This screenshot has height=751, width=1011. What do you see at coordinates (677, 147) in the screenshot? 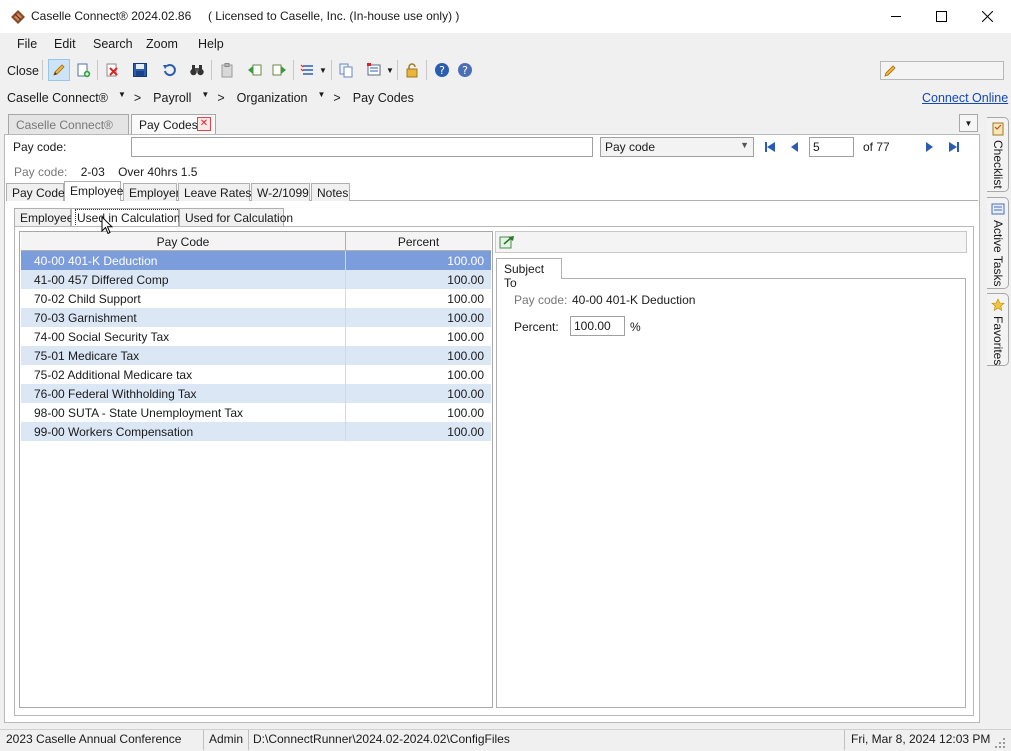
I see `sort-by-select: Pay code ▼` at bounding box center [677, 147].